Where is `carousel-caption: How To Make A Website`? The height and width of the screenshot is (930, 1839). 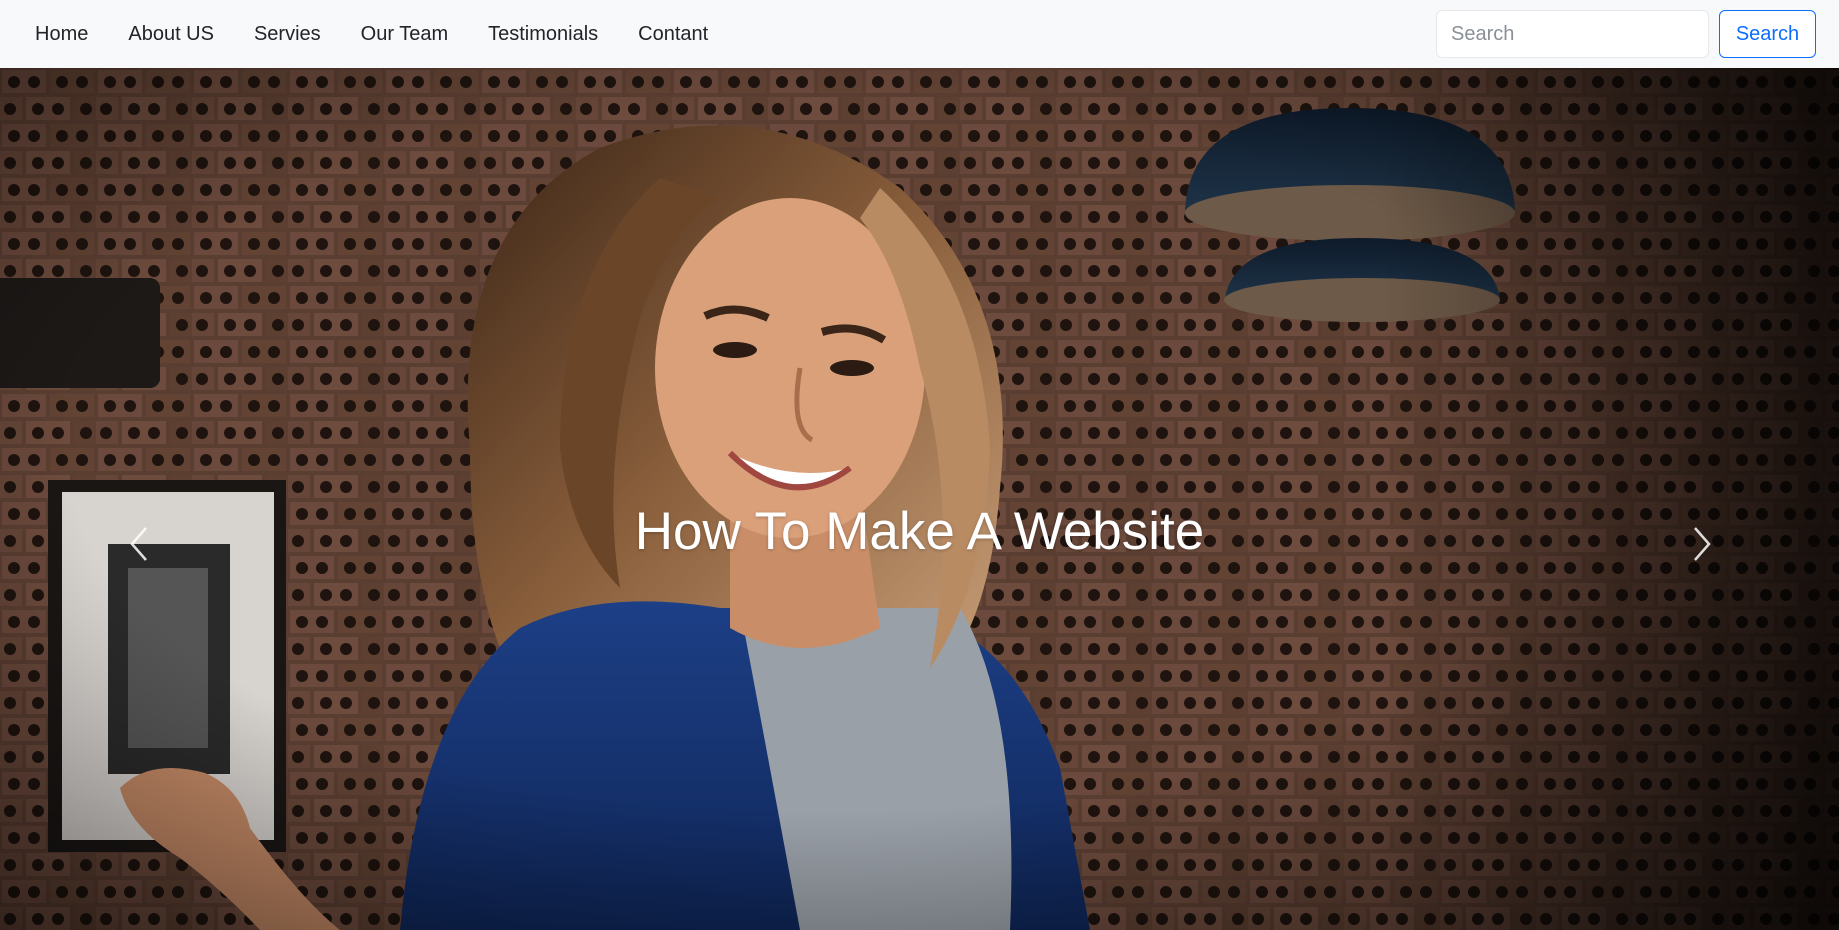 carousel-caption: How To Make A Website is located at coordinates (919, 531).